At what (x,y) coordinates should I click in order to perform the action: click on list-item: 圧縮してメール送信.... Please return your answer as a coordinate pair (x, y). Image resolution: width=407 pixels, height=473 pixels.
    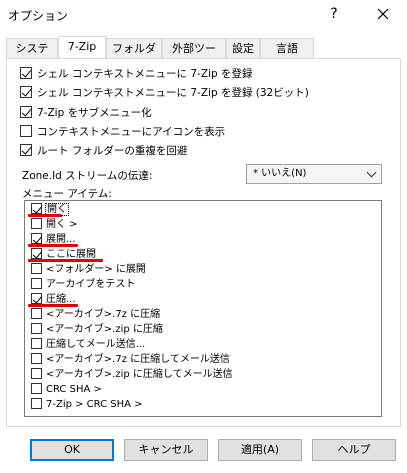
    Looking at the image, I should click on (88, 344).